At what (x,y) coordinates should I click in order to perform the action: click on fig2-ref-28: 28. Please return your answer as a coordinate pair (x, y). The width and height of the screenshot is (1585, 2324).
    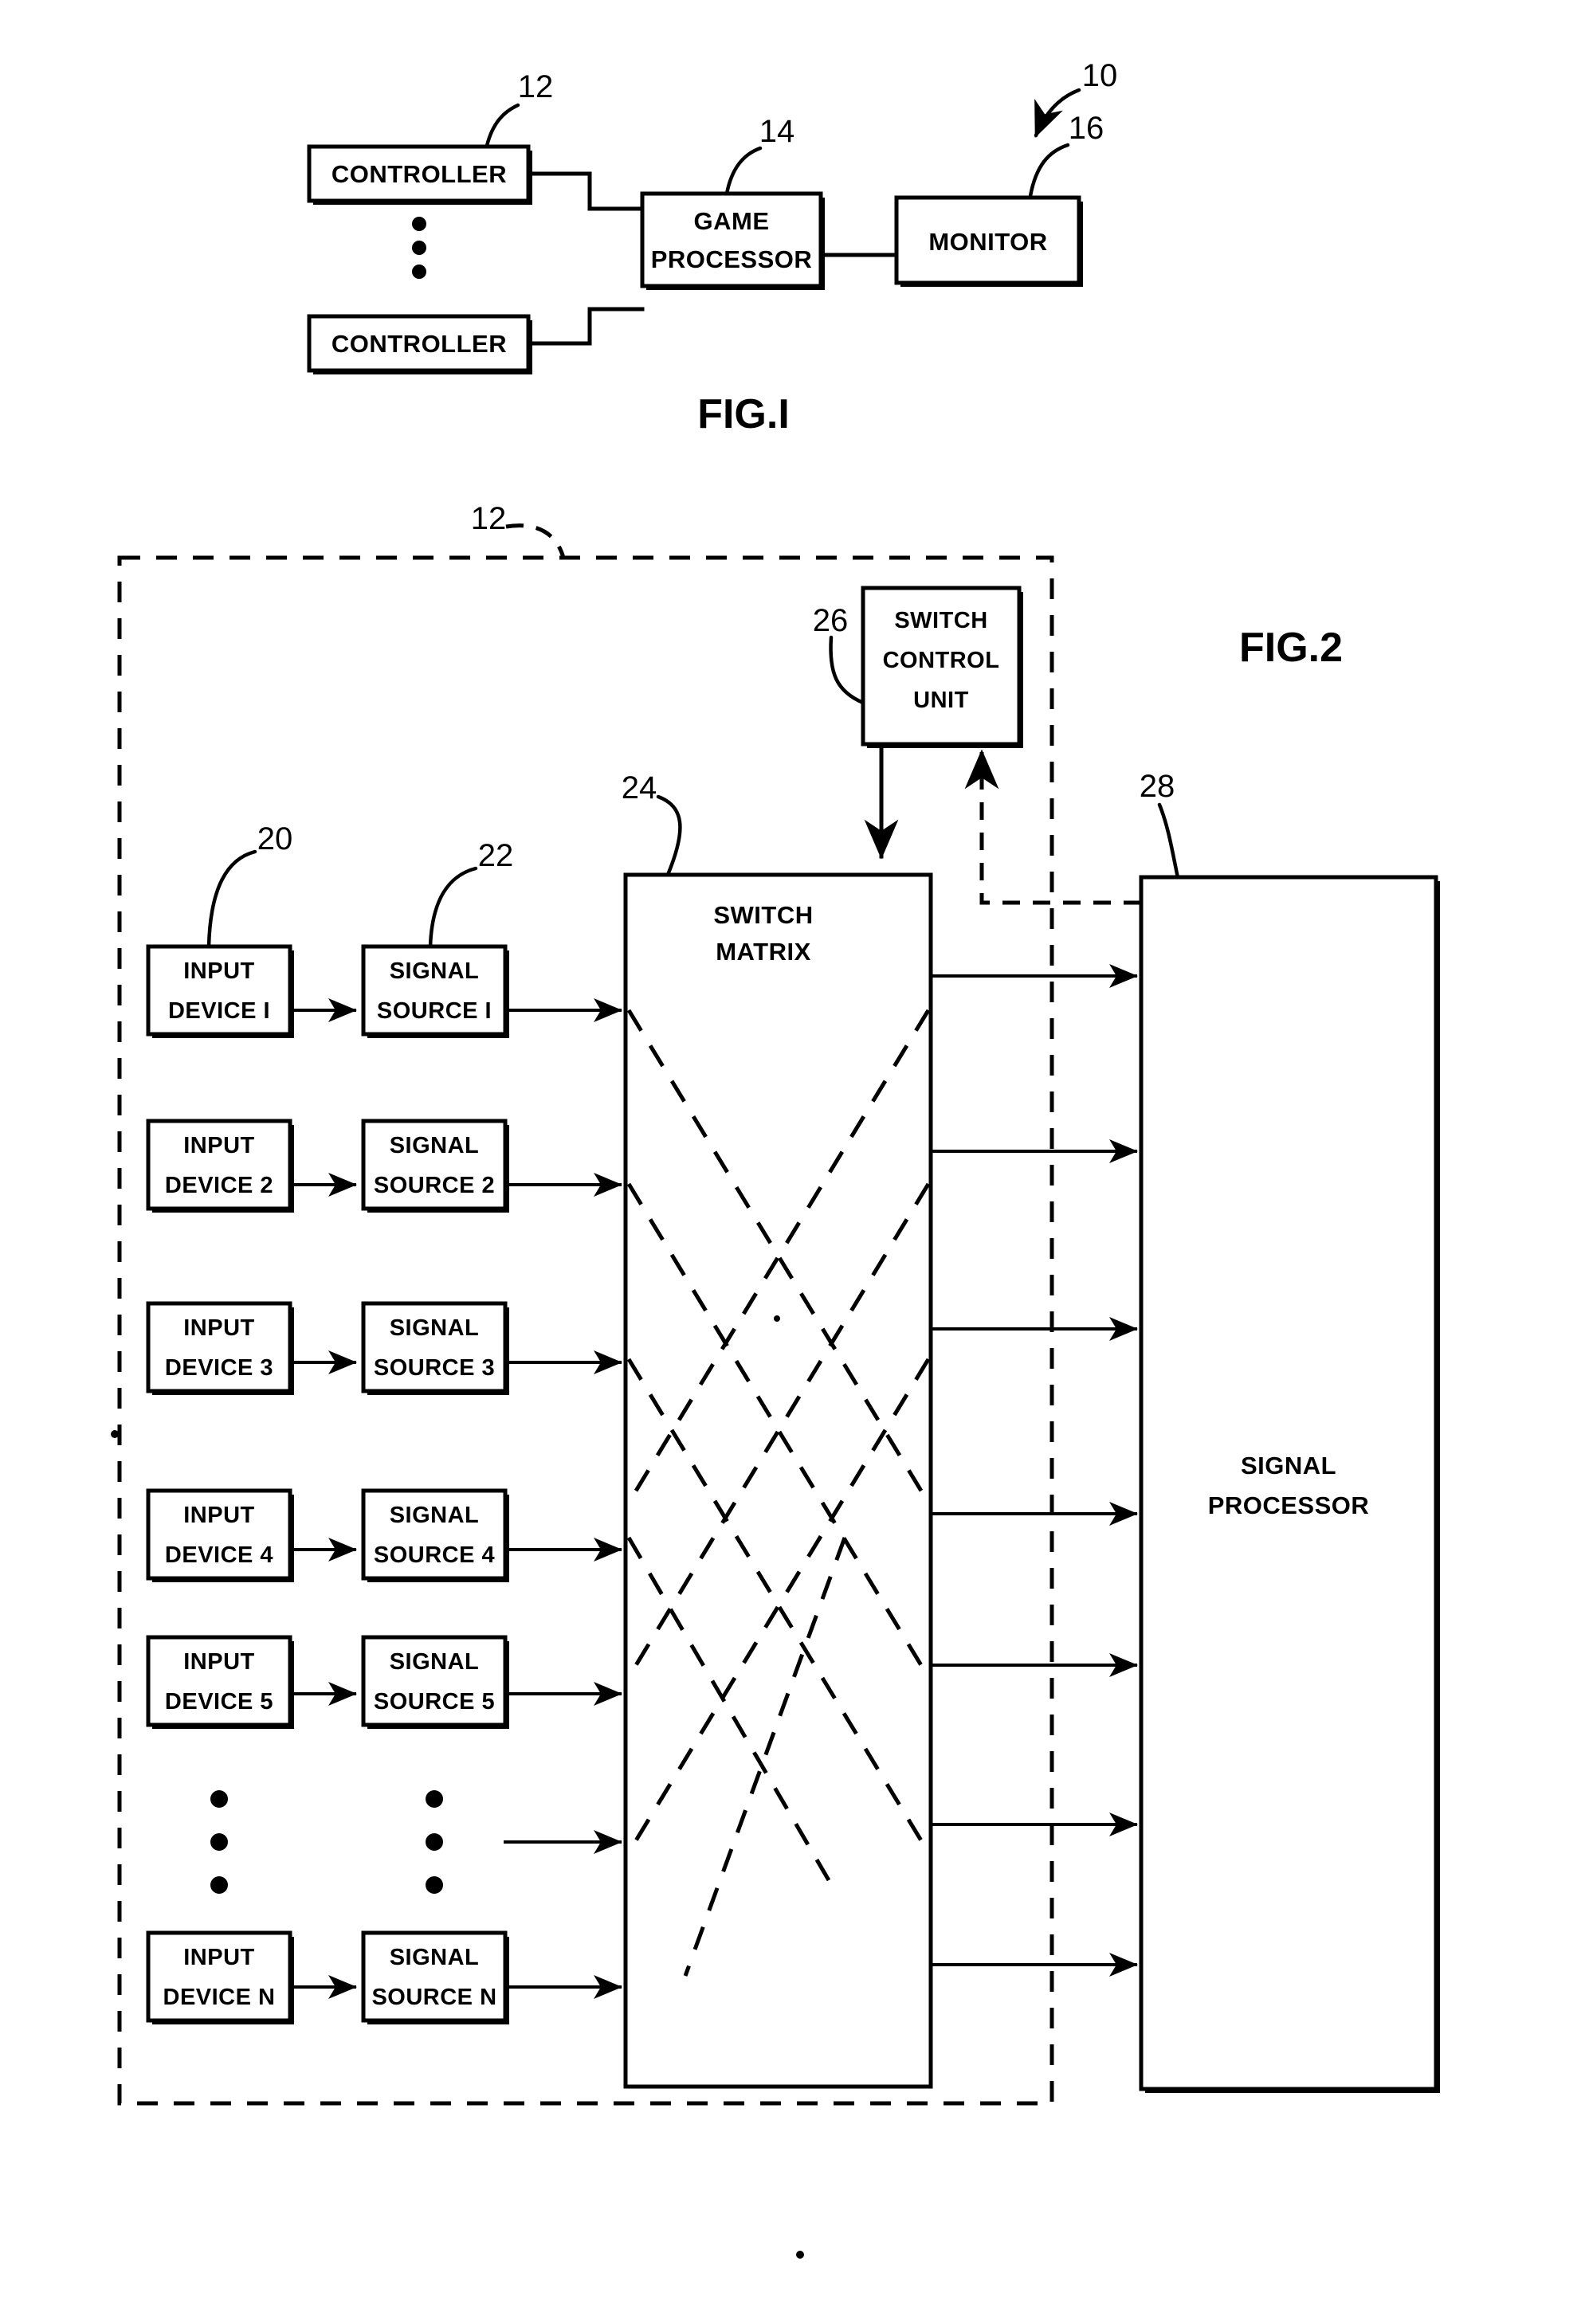
    Looking at the image, I should click on (1157, 787).